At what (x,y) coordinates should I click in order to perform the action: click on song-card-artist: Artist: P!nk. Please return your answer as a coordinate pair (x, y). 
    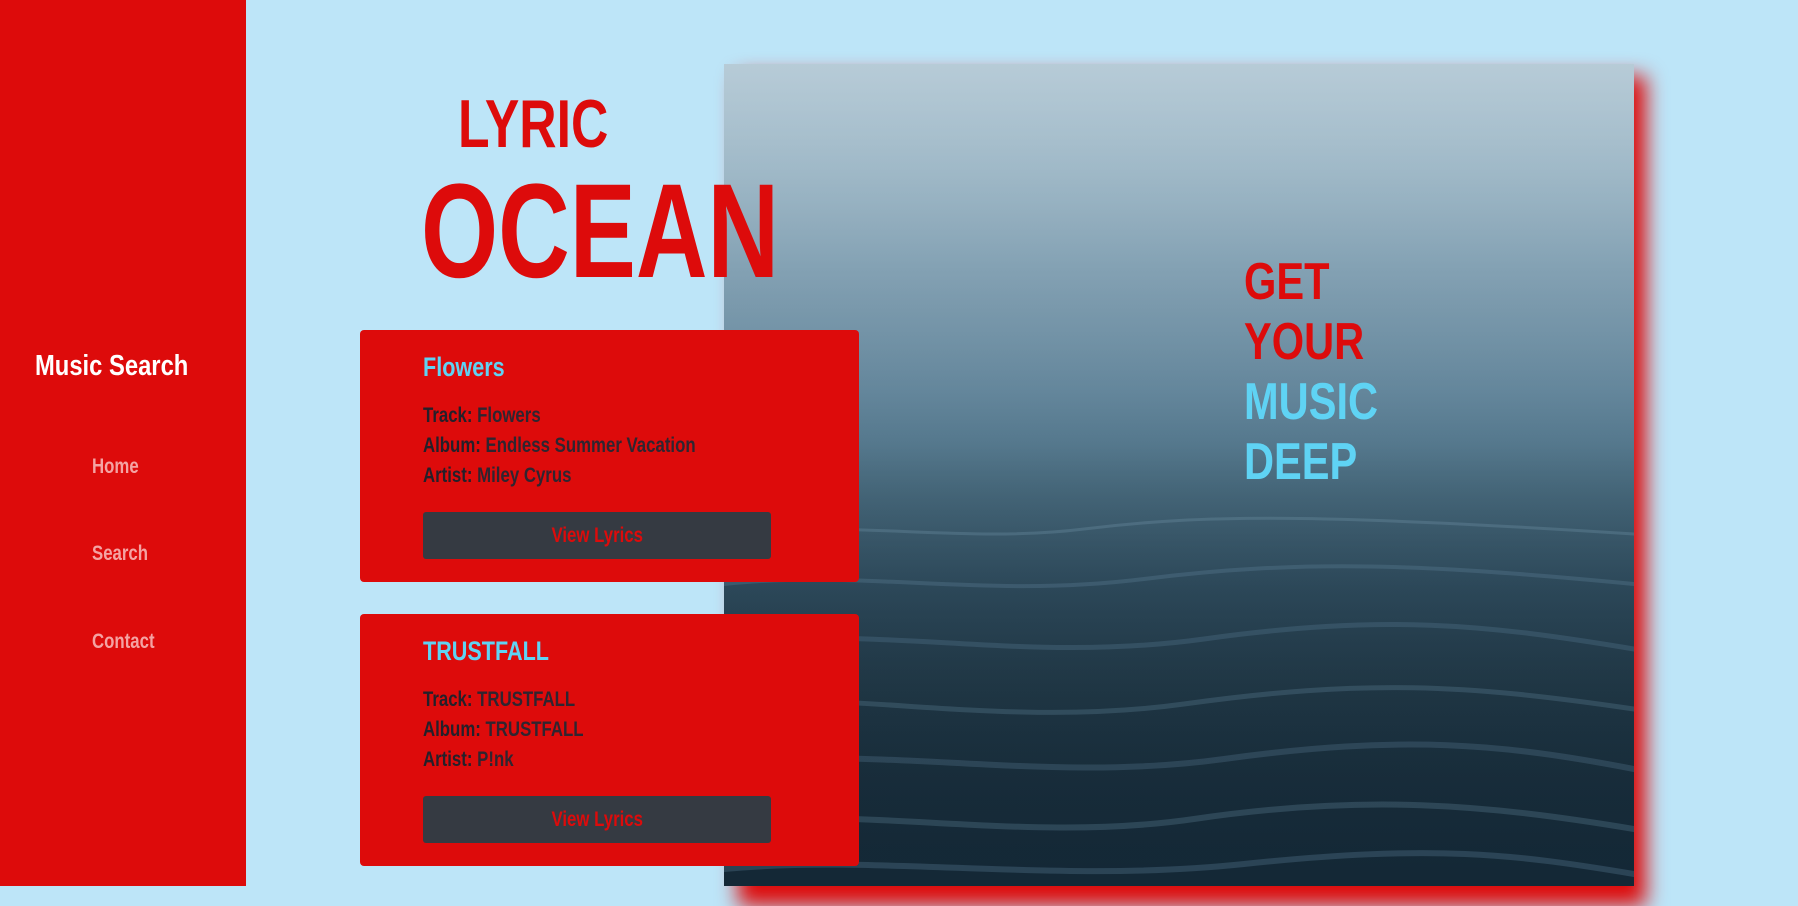
    Looking at the image, I should click on (468, 760).